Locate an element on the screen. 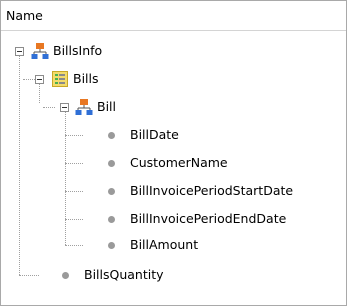 Image resolution: width=347 pixels, height=306 pixels. name-column-header: Name is located at coordinates (173, 16).